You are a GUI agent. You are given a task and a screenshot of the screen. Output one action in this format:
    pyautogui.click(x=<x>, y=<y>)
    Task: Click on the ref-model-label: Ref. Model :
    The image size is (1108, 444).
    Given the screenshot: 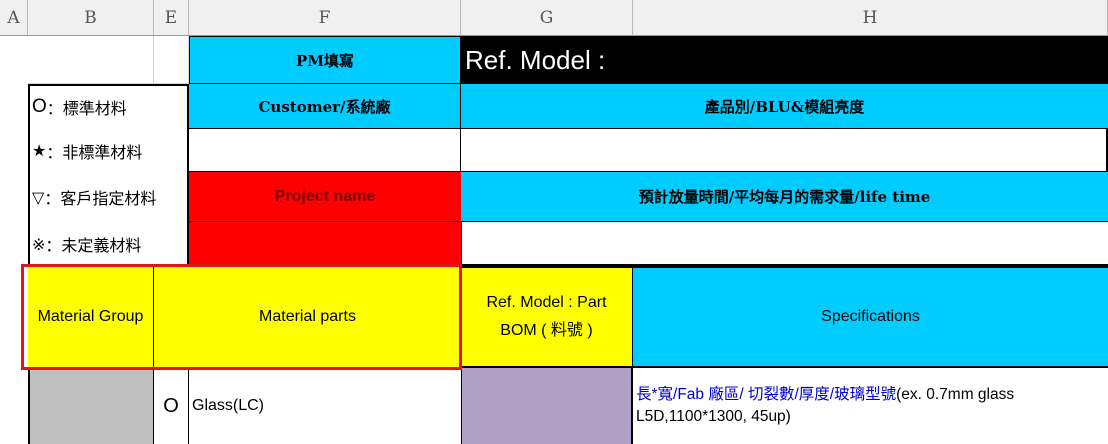 What is the action you would take?
    pyautogui.click(x=535, y=59)
    